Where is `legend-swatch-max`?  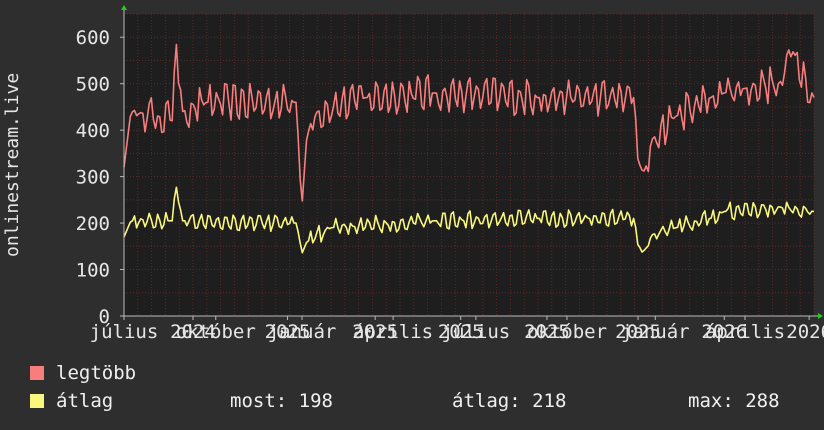
legend-swatch-max is located at coordinates (37, 373).